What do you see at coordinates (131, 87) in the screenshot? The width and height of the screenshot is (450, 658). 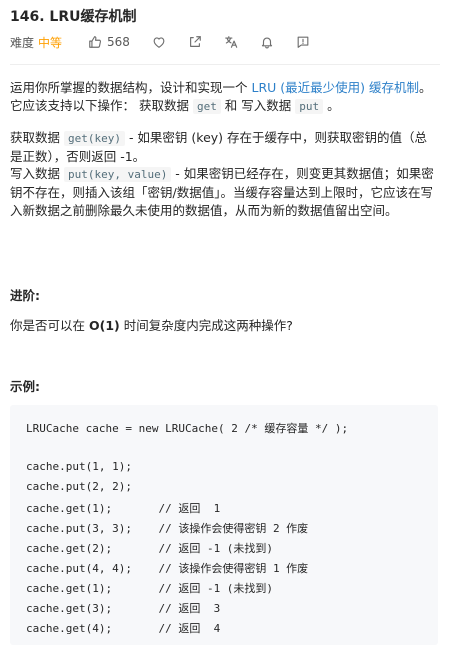 I see `intro-text-1: 运用你所掌握的数据结构，设计和实现一个` at bounding box center [131, 87].